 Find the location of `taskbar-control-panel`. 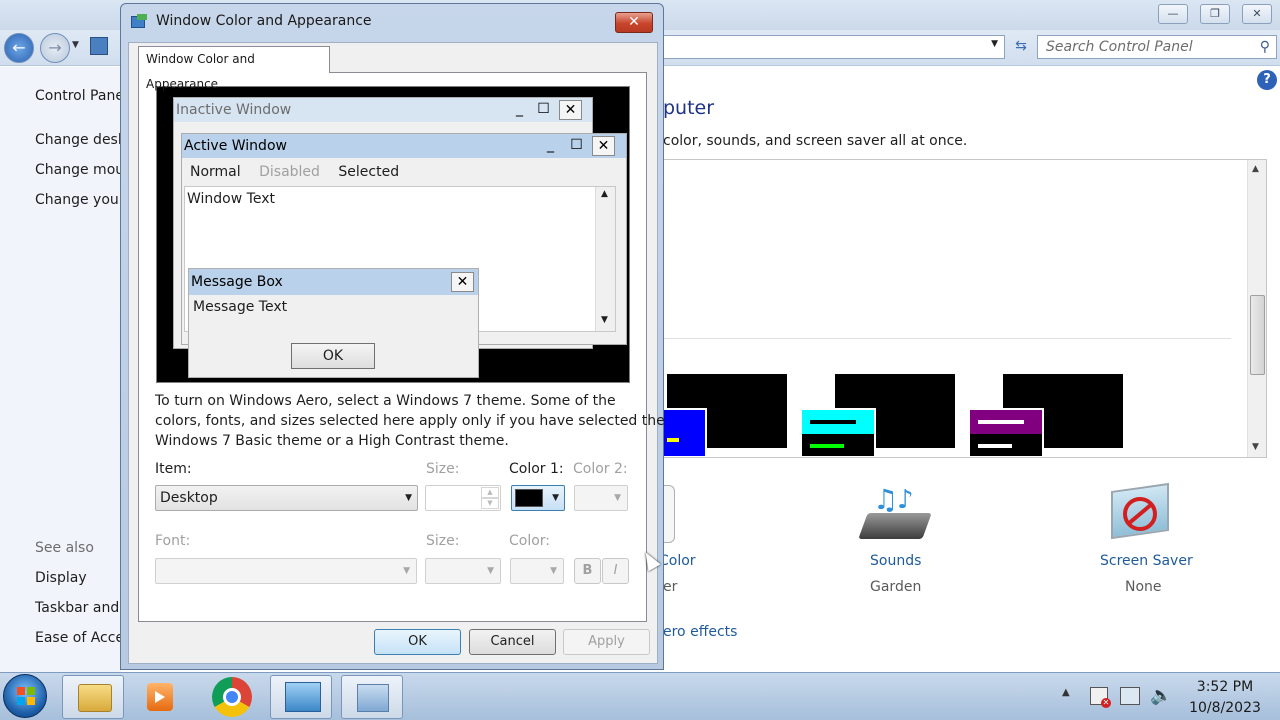

taskbar-control-panel is located at coordinates (301, 697).